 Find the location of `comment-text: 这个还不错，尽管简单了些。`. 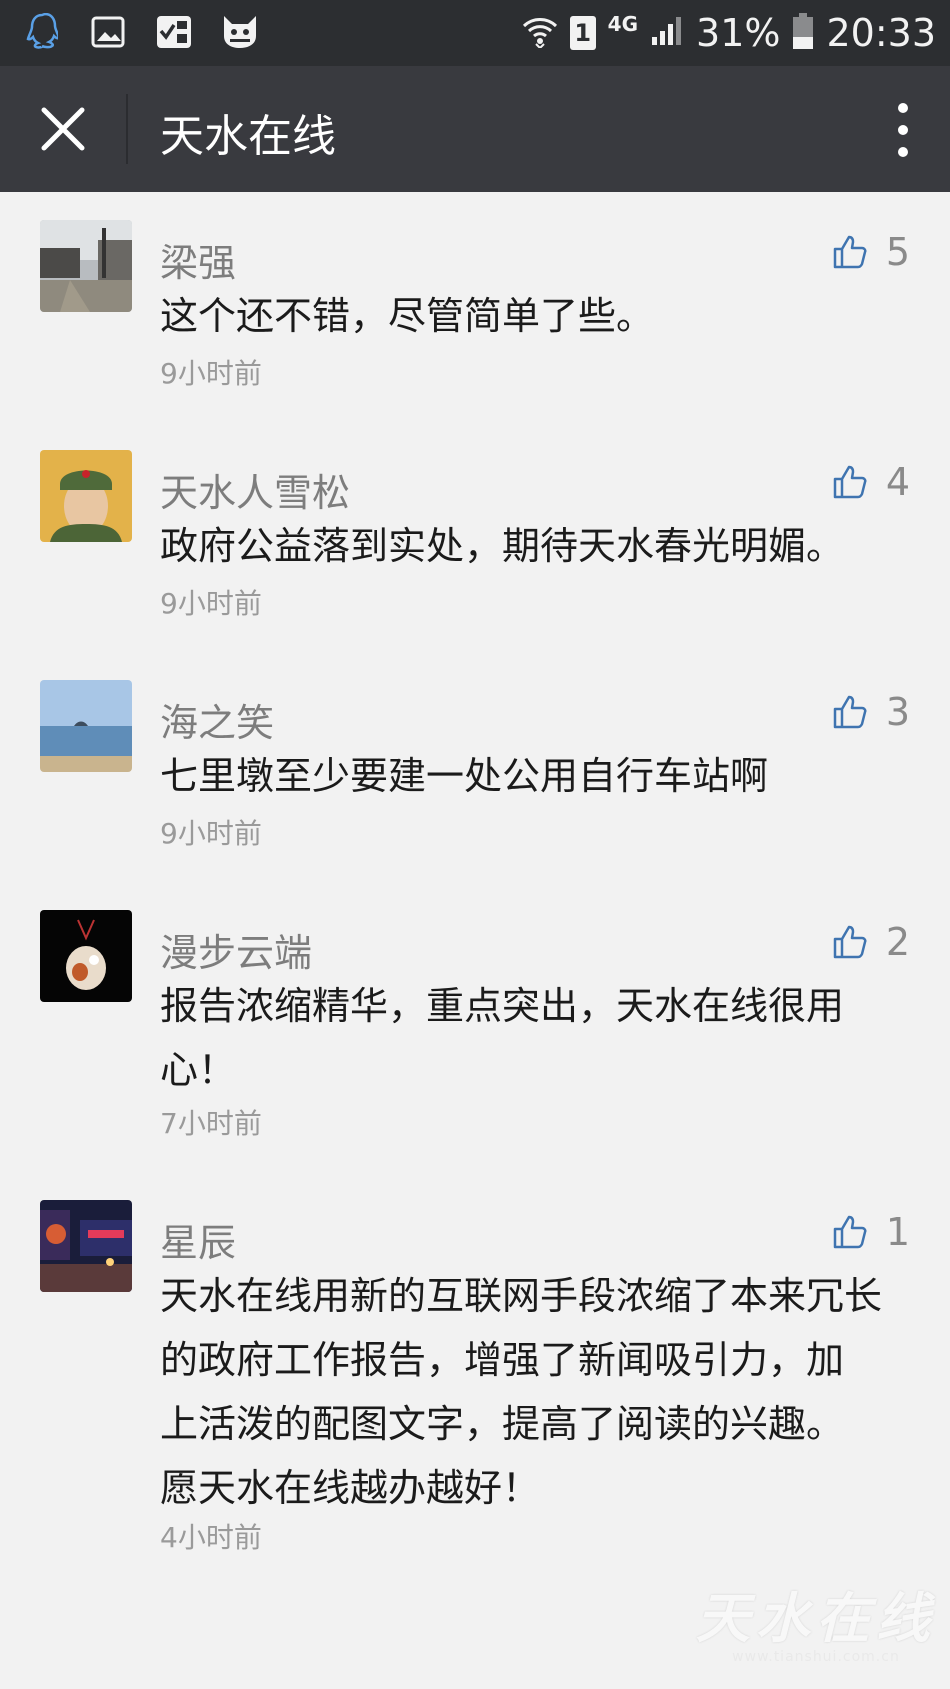

comment-text: 这个还不错，尽管简单了些。 is located at coordinates (540, 316).